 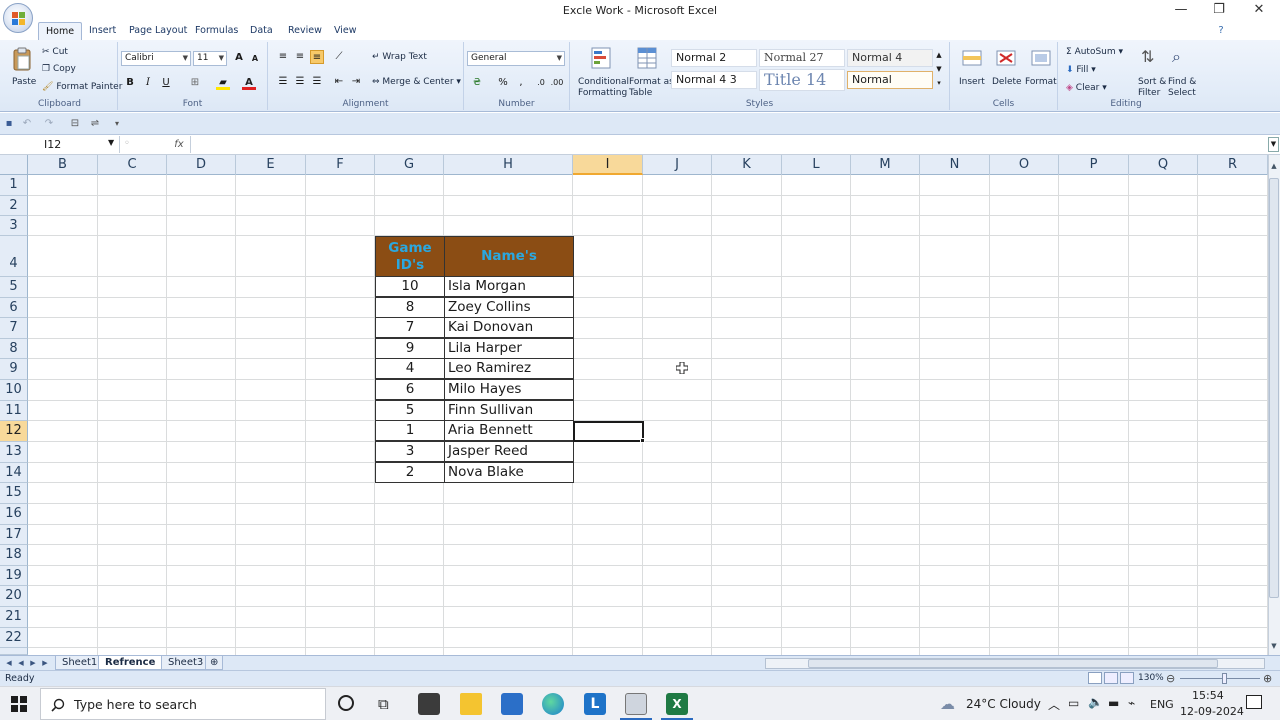 I want to click on grow-font-button: A, so click(x=239, y=58).